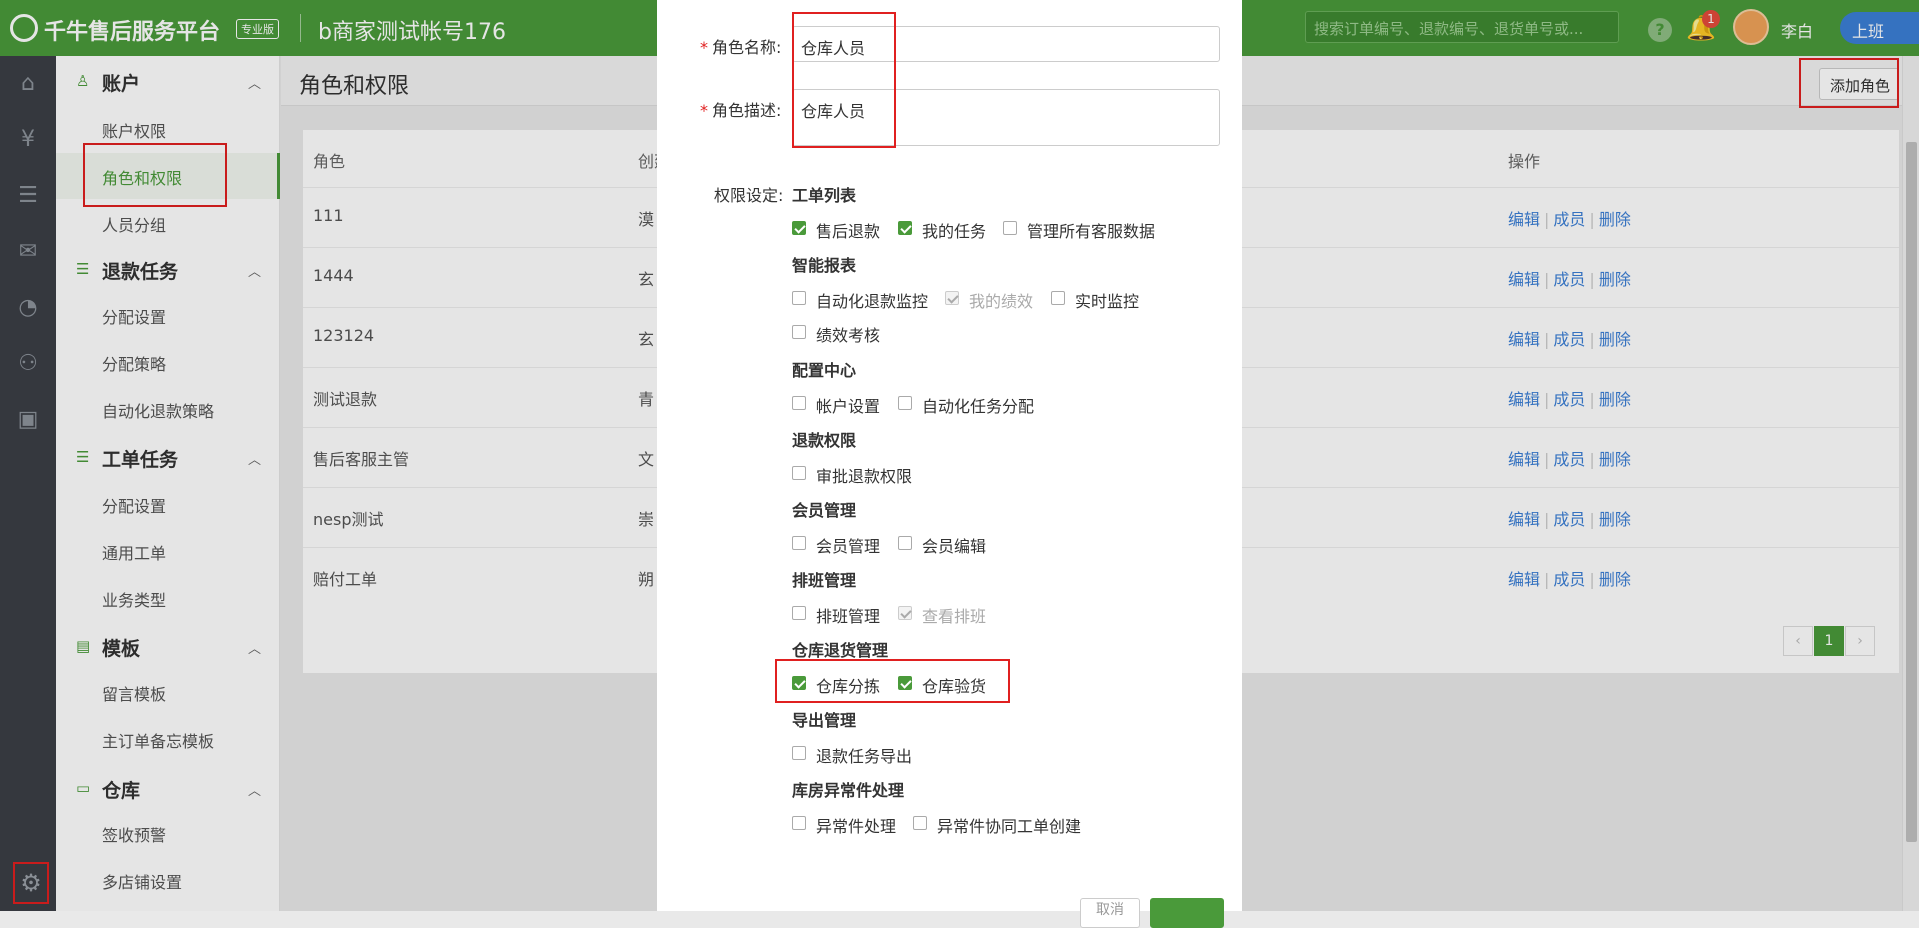 The image size is (1919, 928). What do you see at coordinates (1110, 913) in the screenshot?
I see `cancel-button: 取消` at bounding box center [1110, 913].